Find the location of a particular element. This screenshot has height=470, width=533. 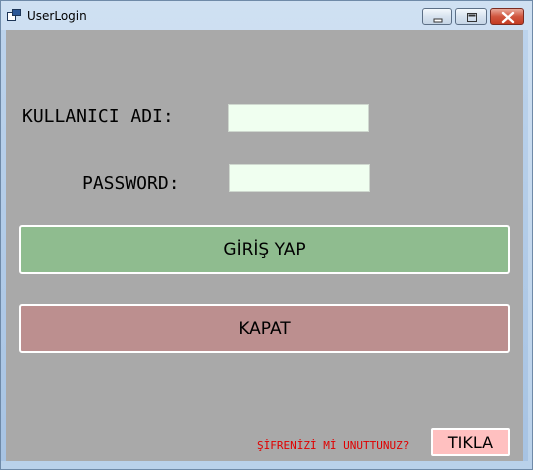

close-button: KAPAT is located at coordinates (264, 328).